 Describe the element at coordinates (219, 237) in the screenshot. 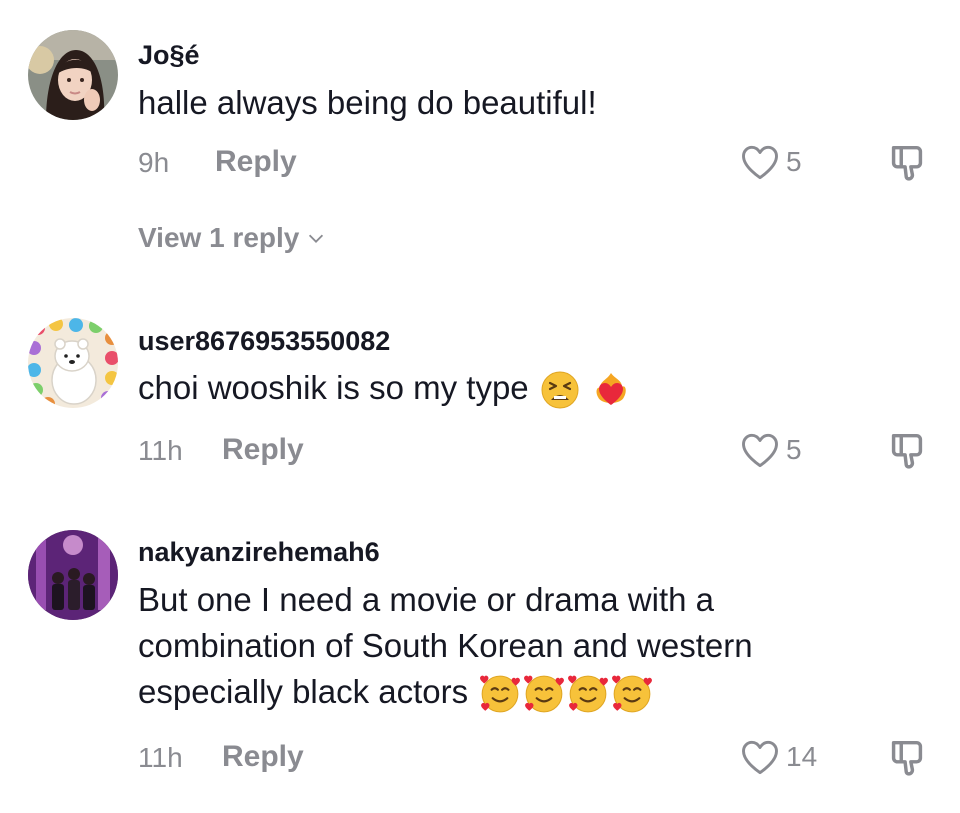

I see `view-replies-label: View 1 reply` at that location.